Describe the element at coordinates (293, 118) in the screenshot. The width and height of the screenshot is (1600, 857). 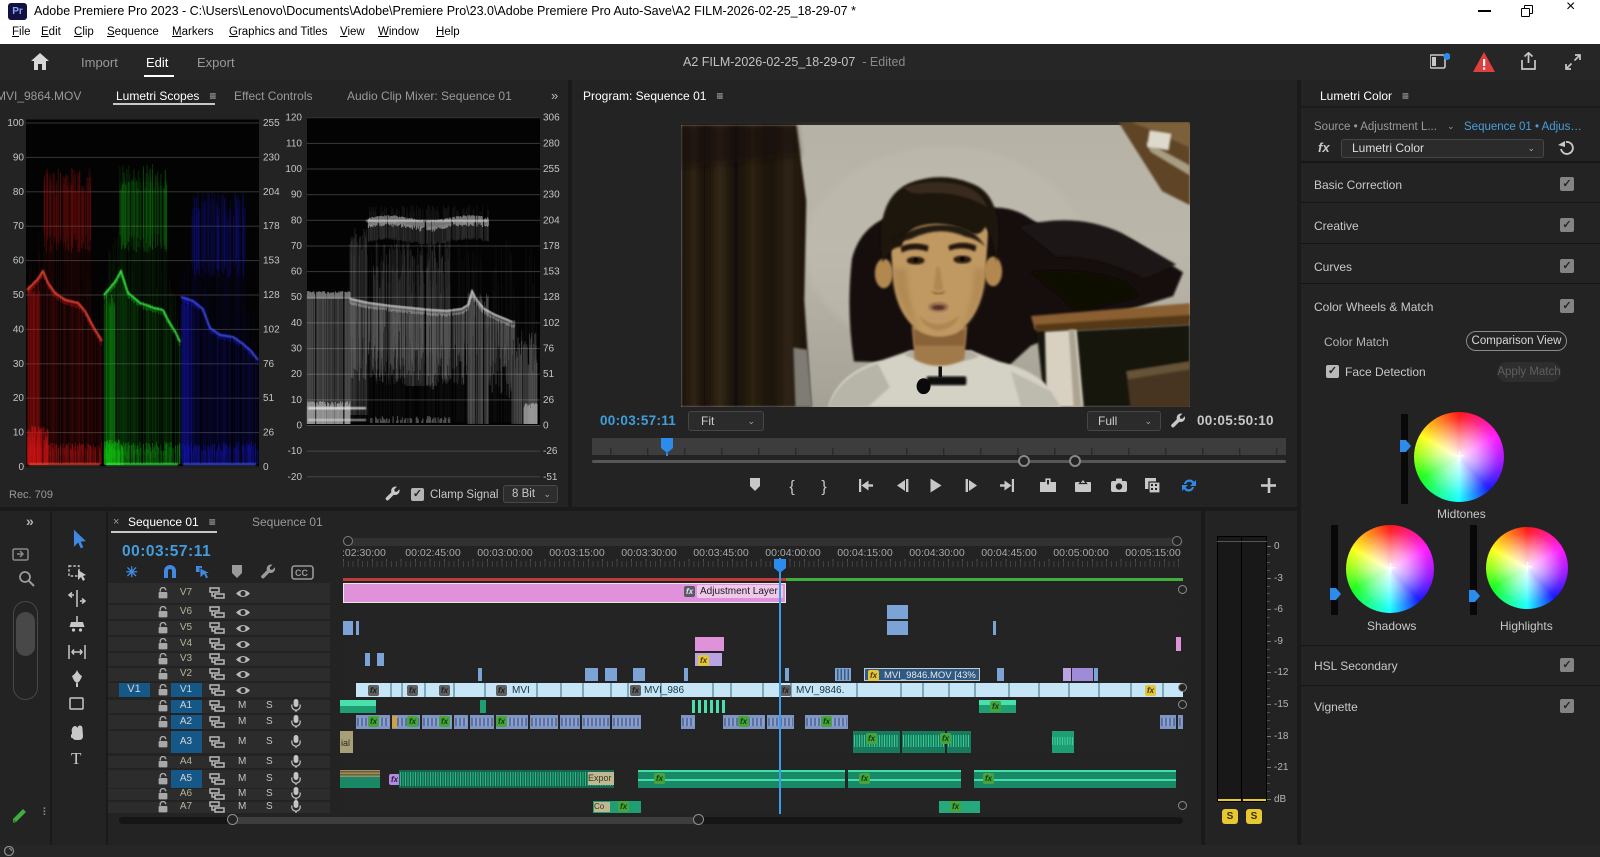
I see `svg-text: 120` at that location.